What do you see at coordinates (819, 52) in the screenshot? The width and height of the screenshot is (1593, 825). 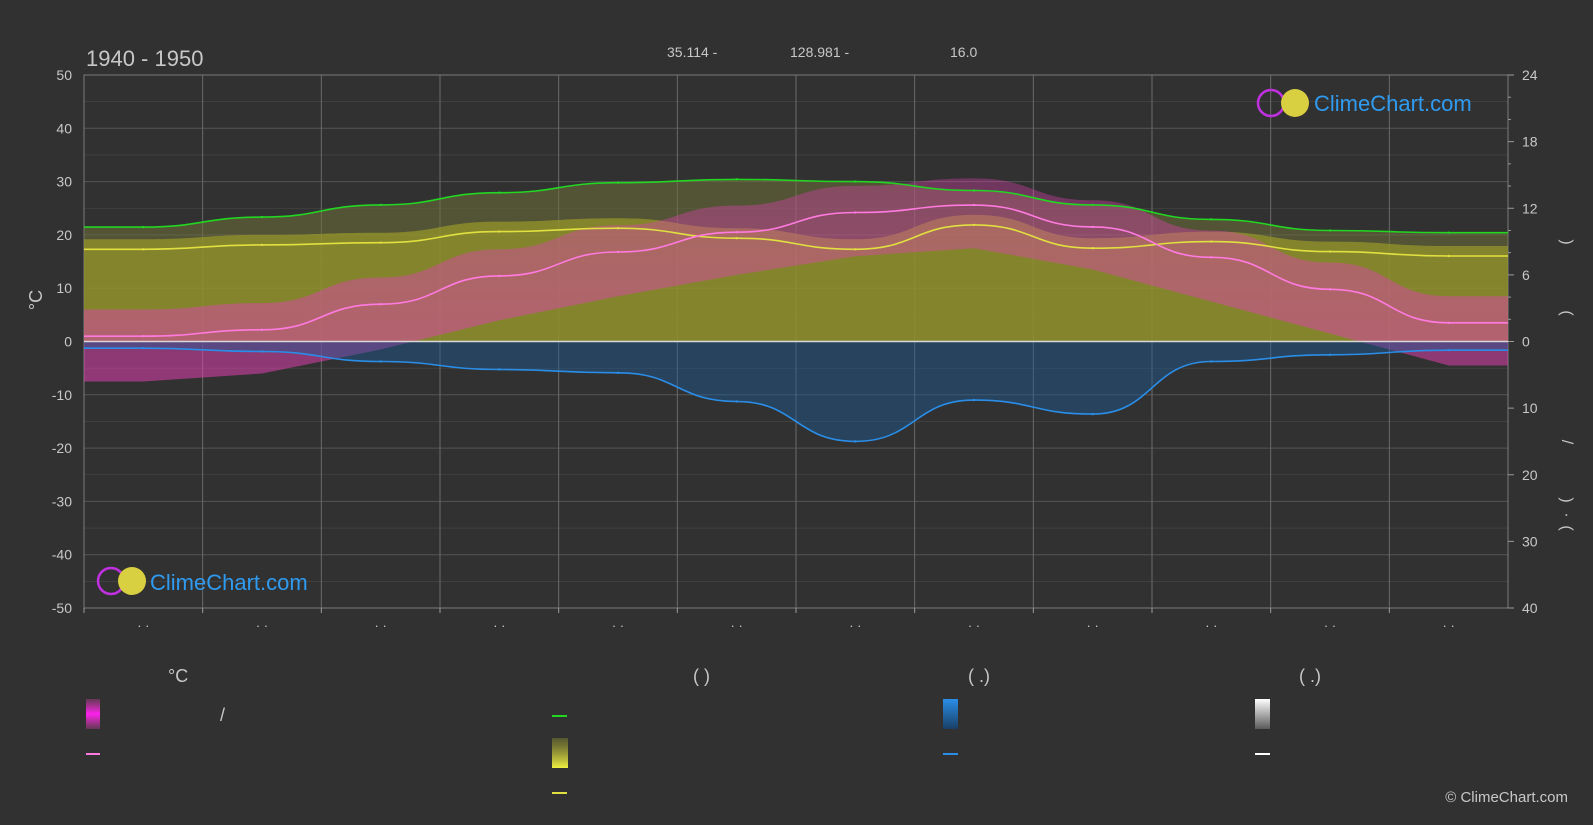 I see `longitude-label: 128.981 -` at bounding box center [819, 52].